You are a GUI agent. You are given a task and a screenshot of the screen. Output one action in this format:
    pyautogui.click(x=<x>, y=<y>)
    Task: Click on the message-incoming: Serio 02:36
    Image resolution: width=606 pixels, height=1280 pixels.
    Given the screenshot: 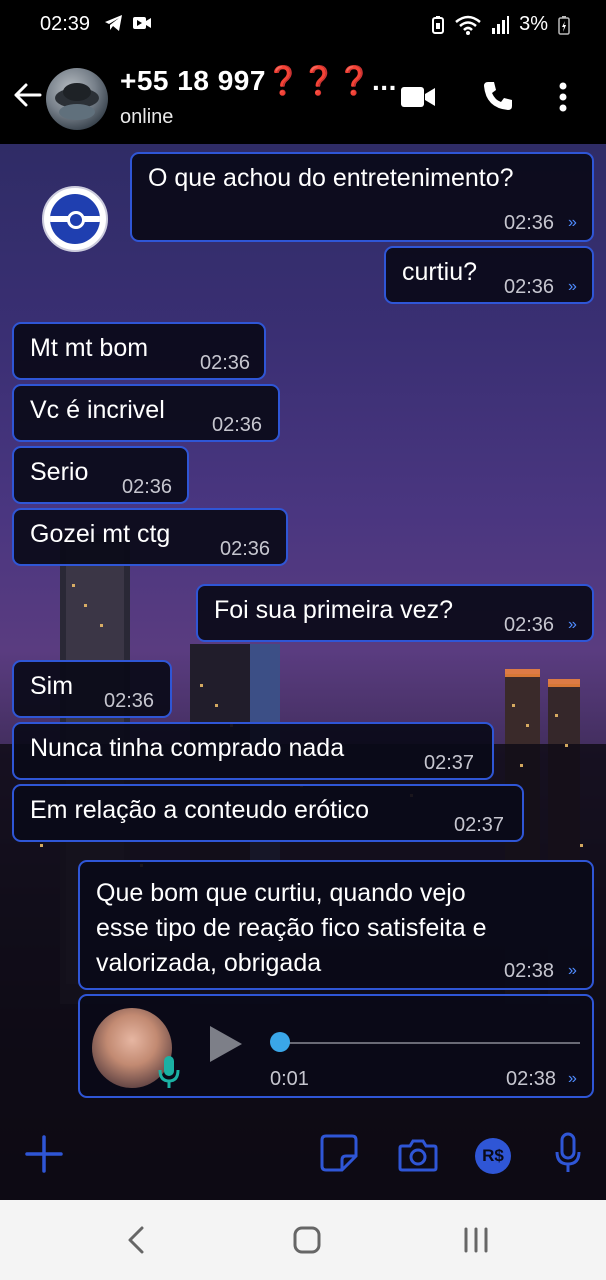 What is the action you would take?
    pyautogui.click(x=100, y=475)
    